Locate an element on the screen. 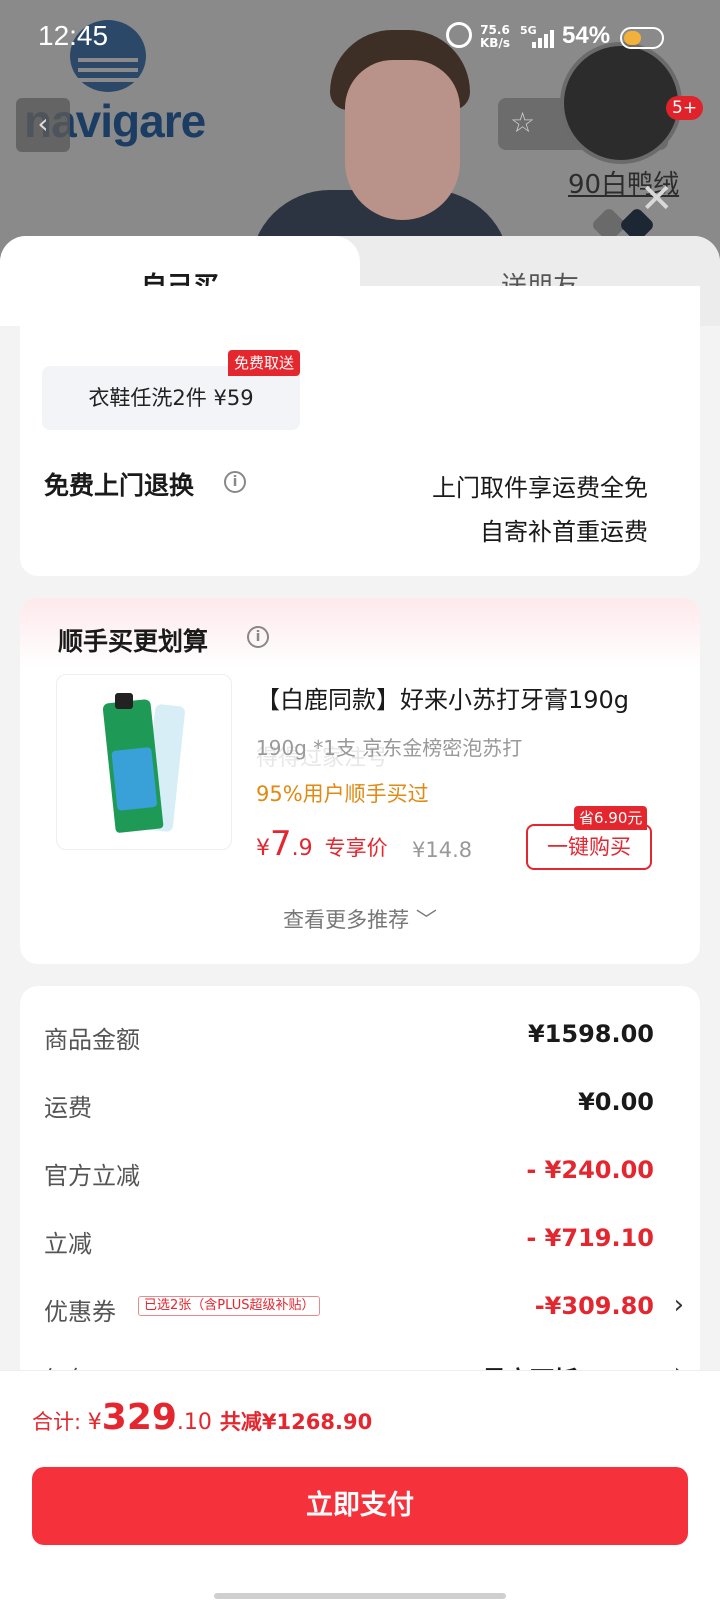 The height and width of the screenshot is (1600, 720). status-time: 12:45 is located at coordinates (73, 35).